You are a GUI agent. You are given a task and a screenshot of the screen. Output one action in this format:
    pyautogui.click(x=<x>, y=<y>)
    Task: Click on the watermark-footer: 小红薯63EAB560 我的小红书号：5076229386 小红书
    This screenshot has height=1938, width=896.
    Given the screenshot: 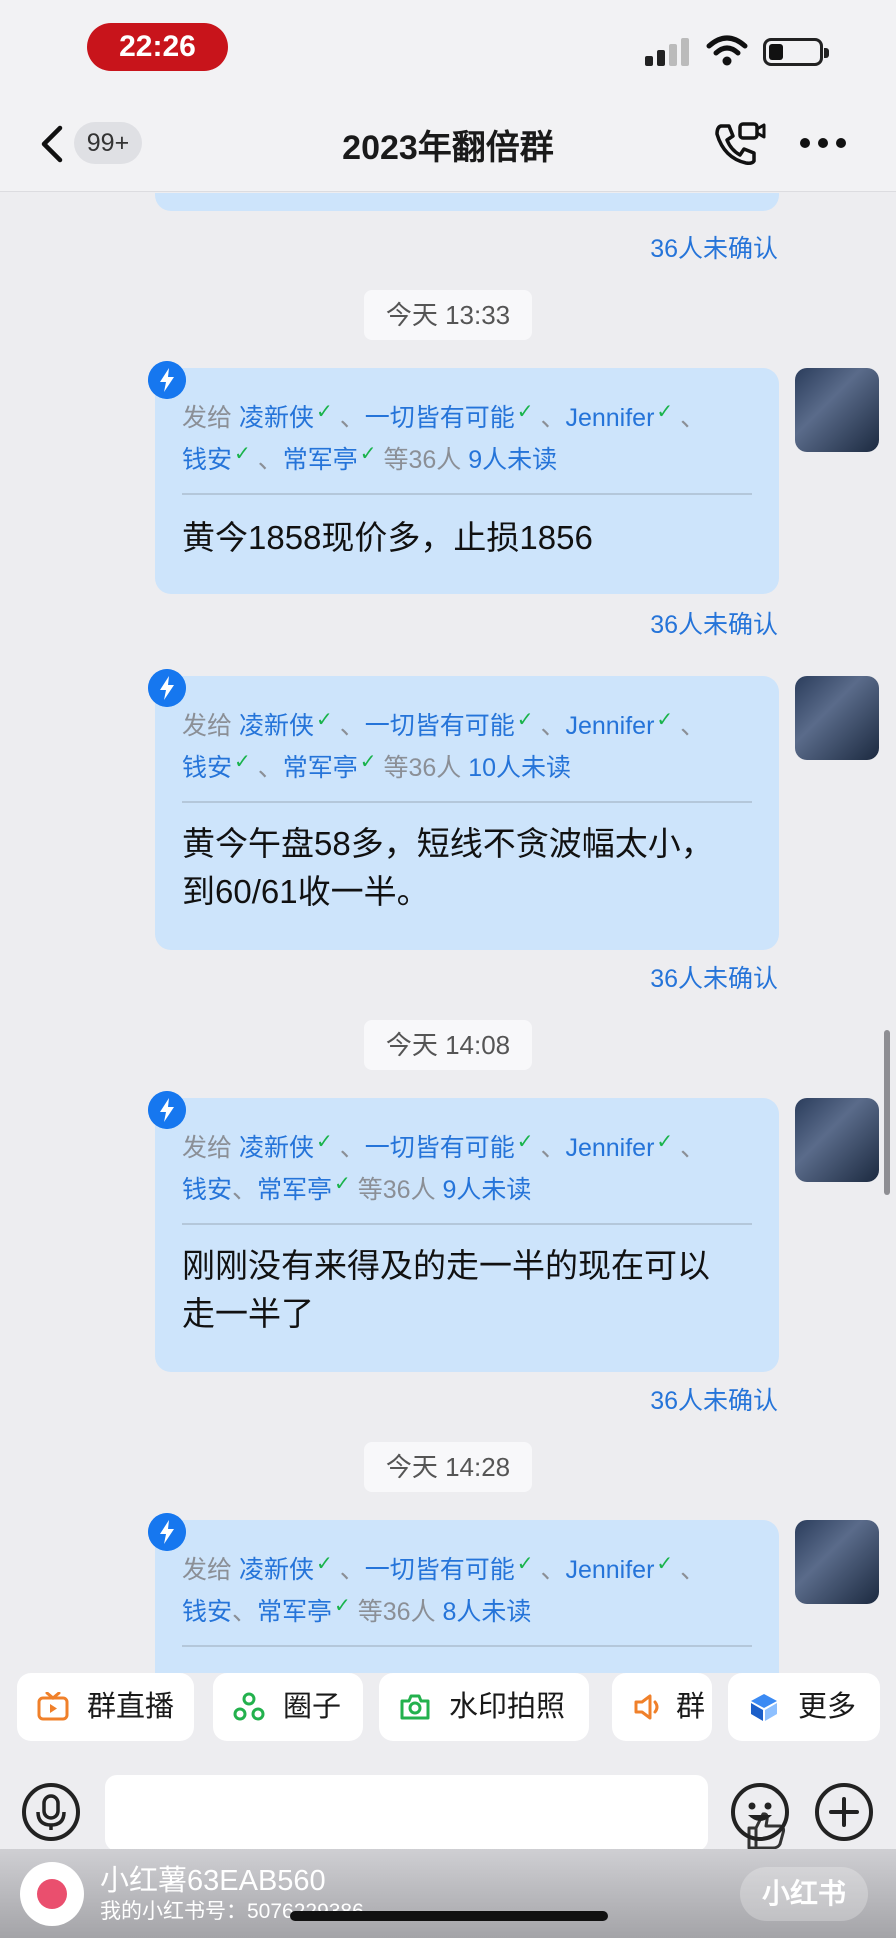 What is the action you would take?
    pyautogui.click(x=448, y=1893)
    